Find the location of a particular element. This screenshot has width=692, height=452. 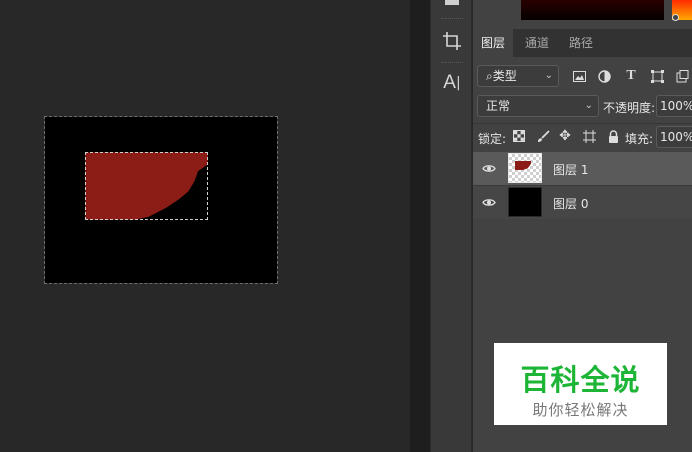

document-canvas is located at coordinates (161, 200).